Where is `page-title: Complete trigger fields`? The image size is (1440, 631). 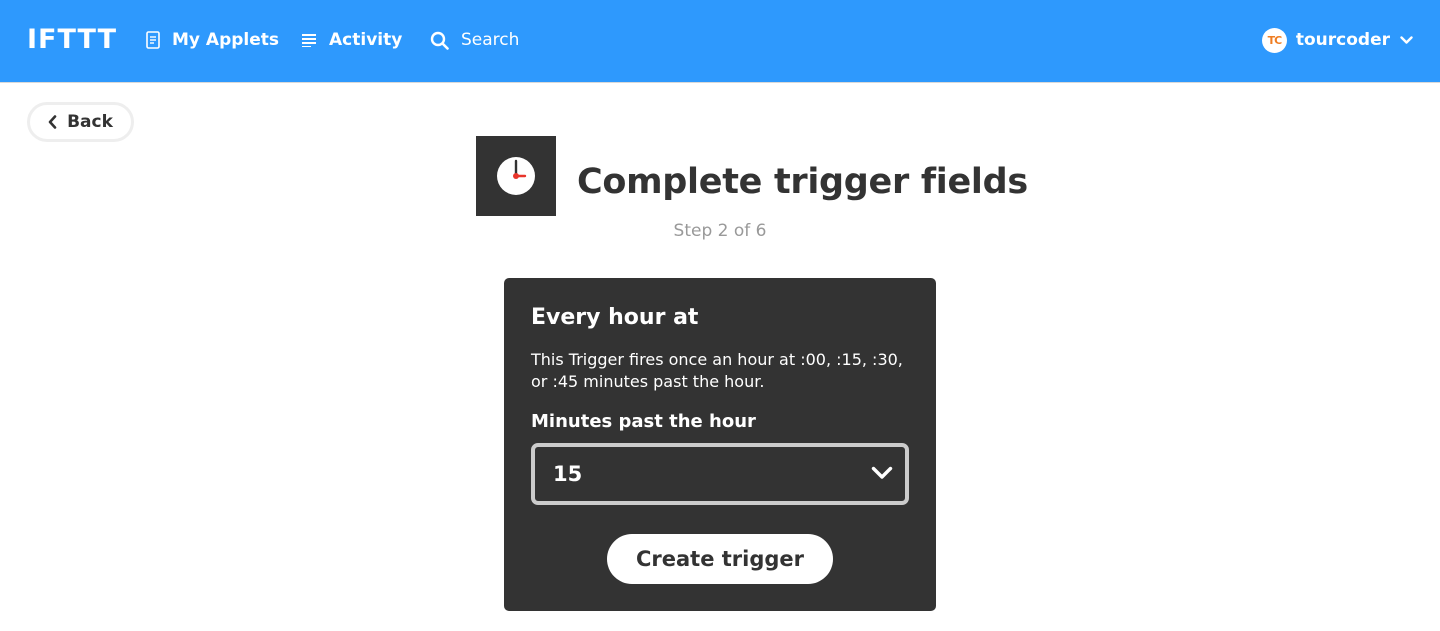
page-title: Complete trigger fields is located at coordinates (802, 182).